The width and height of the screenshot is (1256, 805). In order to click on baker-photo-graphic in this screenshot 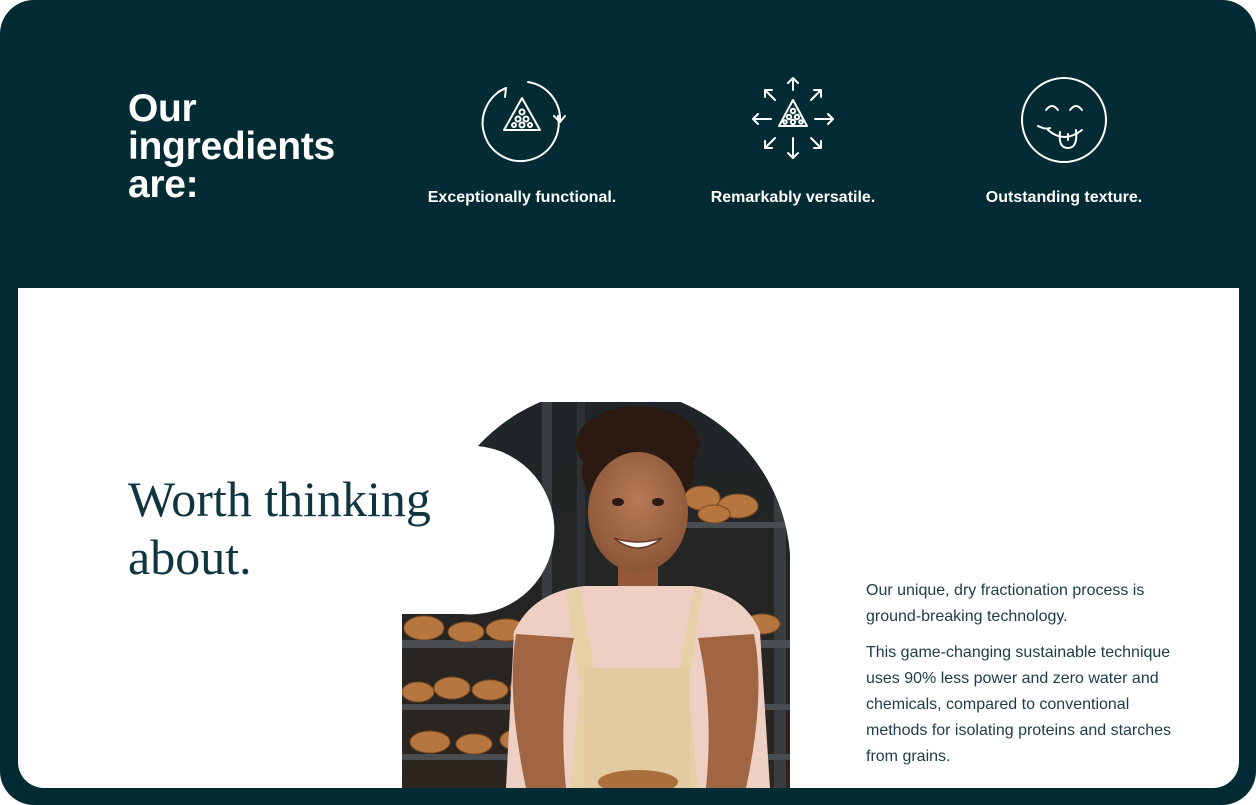, I will do `click(596, 595)`.